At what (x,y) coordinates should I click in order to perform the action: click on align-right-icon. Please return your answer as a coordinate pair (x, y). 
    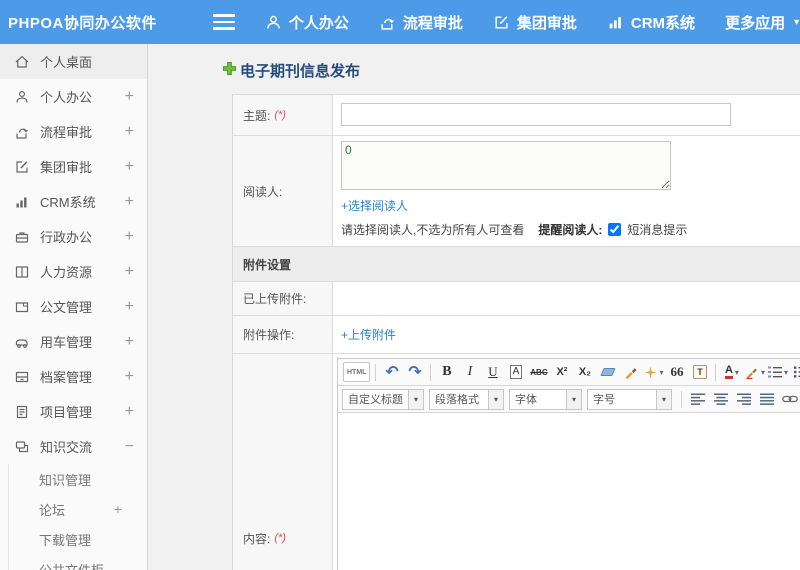
    Looking at the image, I should click on (743, 399).